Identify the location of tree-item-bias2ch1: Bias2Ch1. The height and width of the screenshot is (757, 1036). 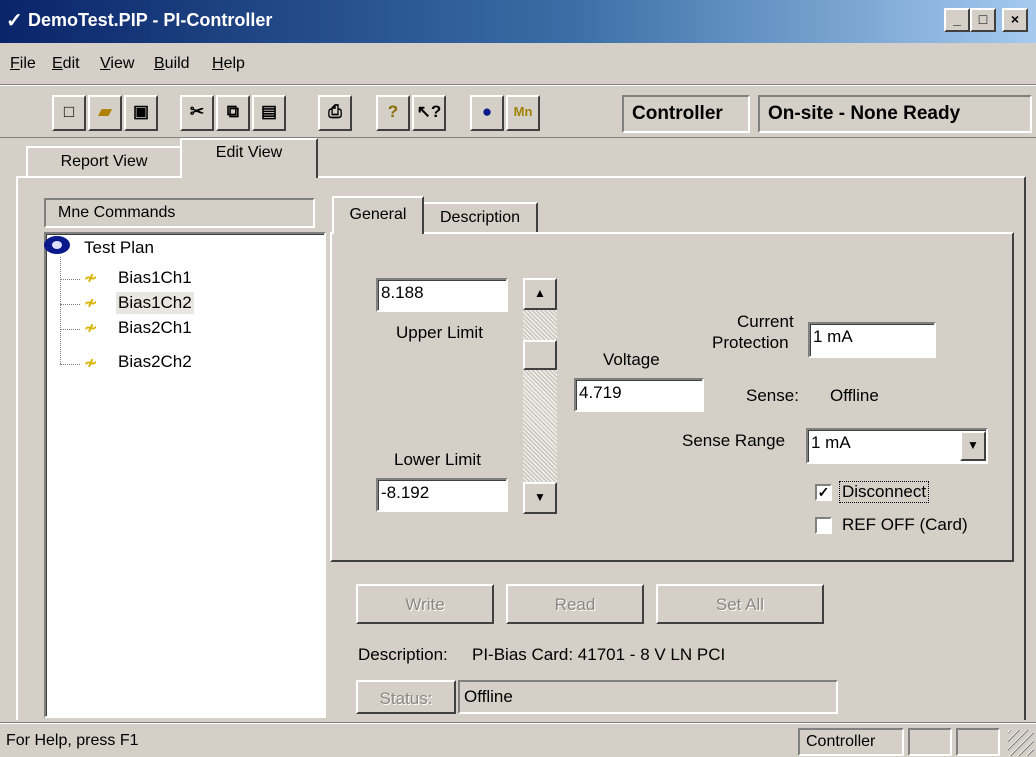
(155, 328).